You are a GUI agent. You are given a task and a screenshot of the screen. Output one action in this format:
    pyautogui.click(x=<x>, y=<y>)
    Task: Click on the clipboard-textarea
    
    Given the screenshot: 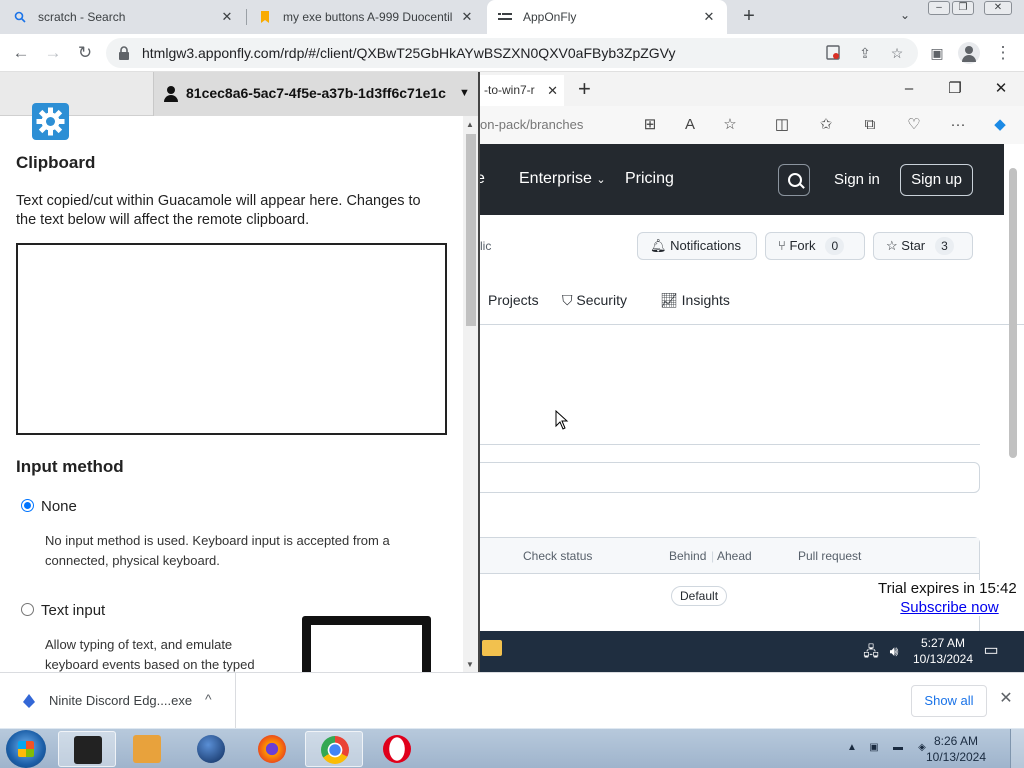 What is the action you would take?
    pyautogui.click(x=231, y=339)
    